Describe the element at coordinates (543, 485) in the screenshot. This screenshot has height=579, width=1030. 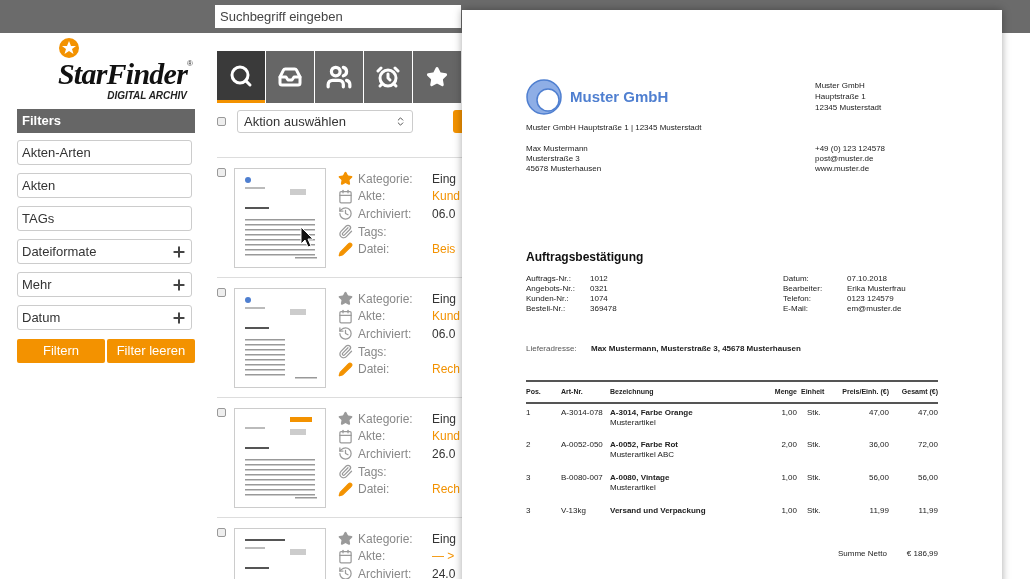
I see `table-cell: 3` at that location.